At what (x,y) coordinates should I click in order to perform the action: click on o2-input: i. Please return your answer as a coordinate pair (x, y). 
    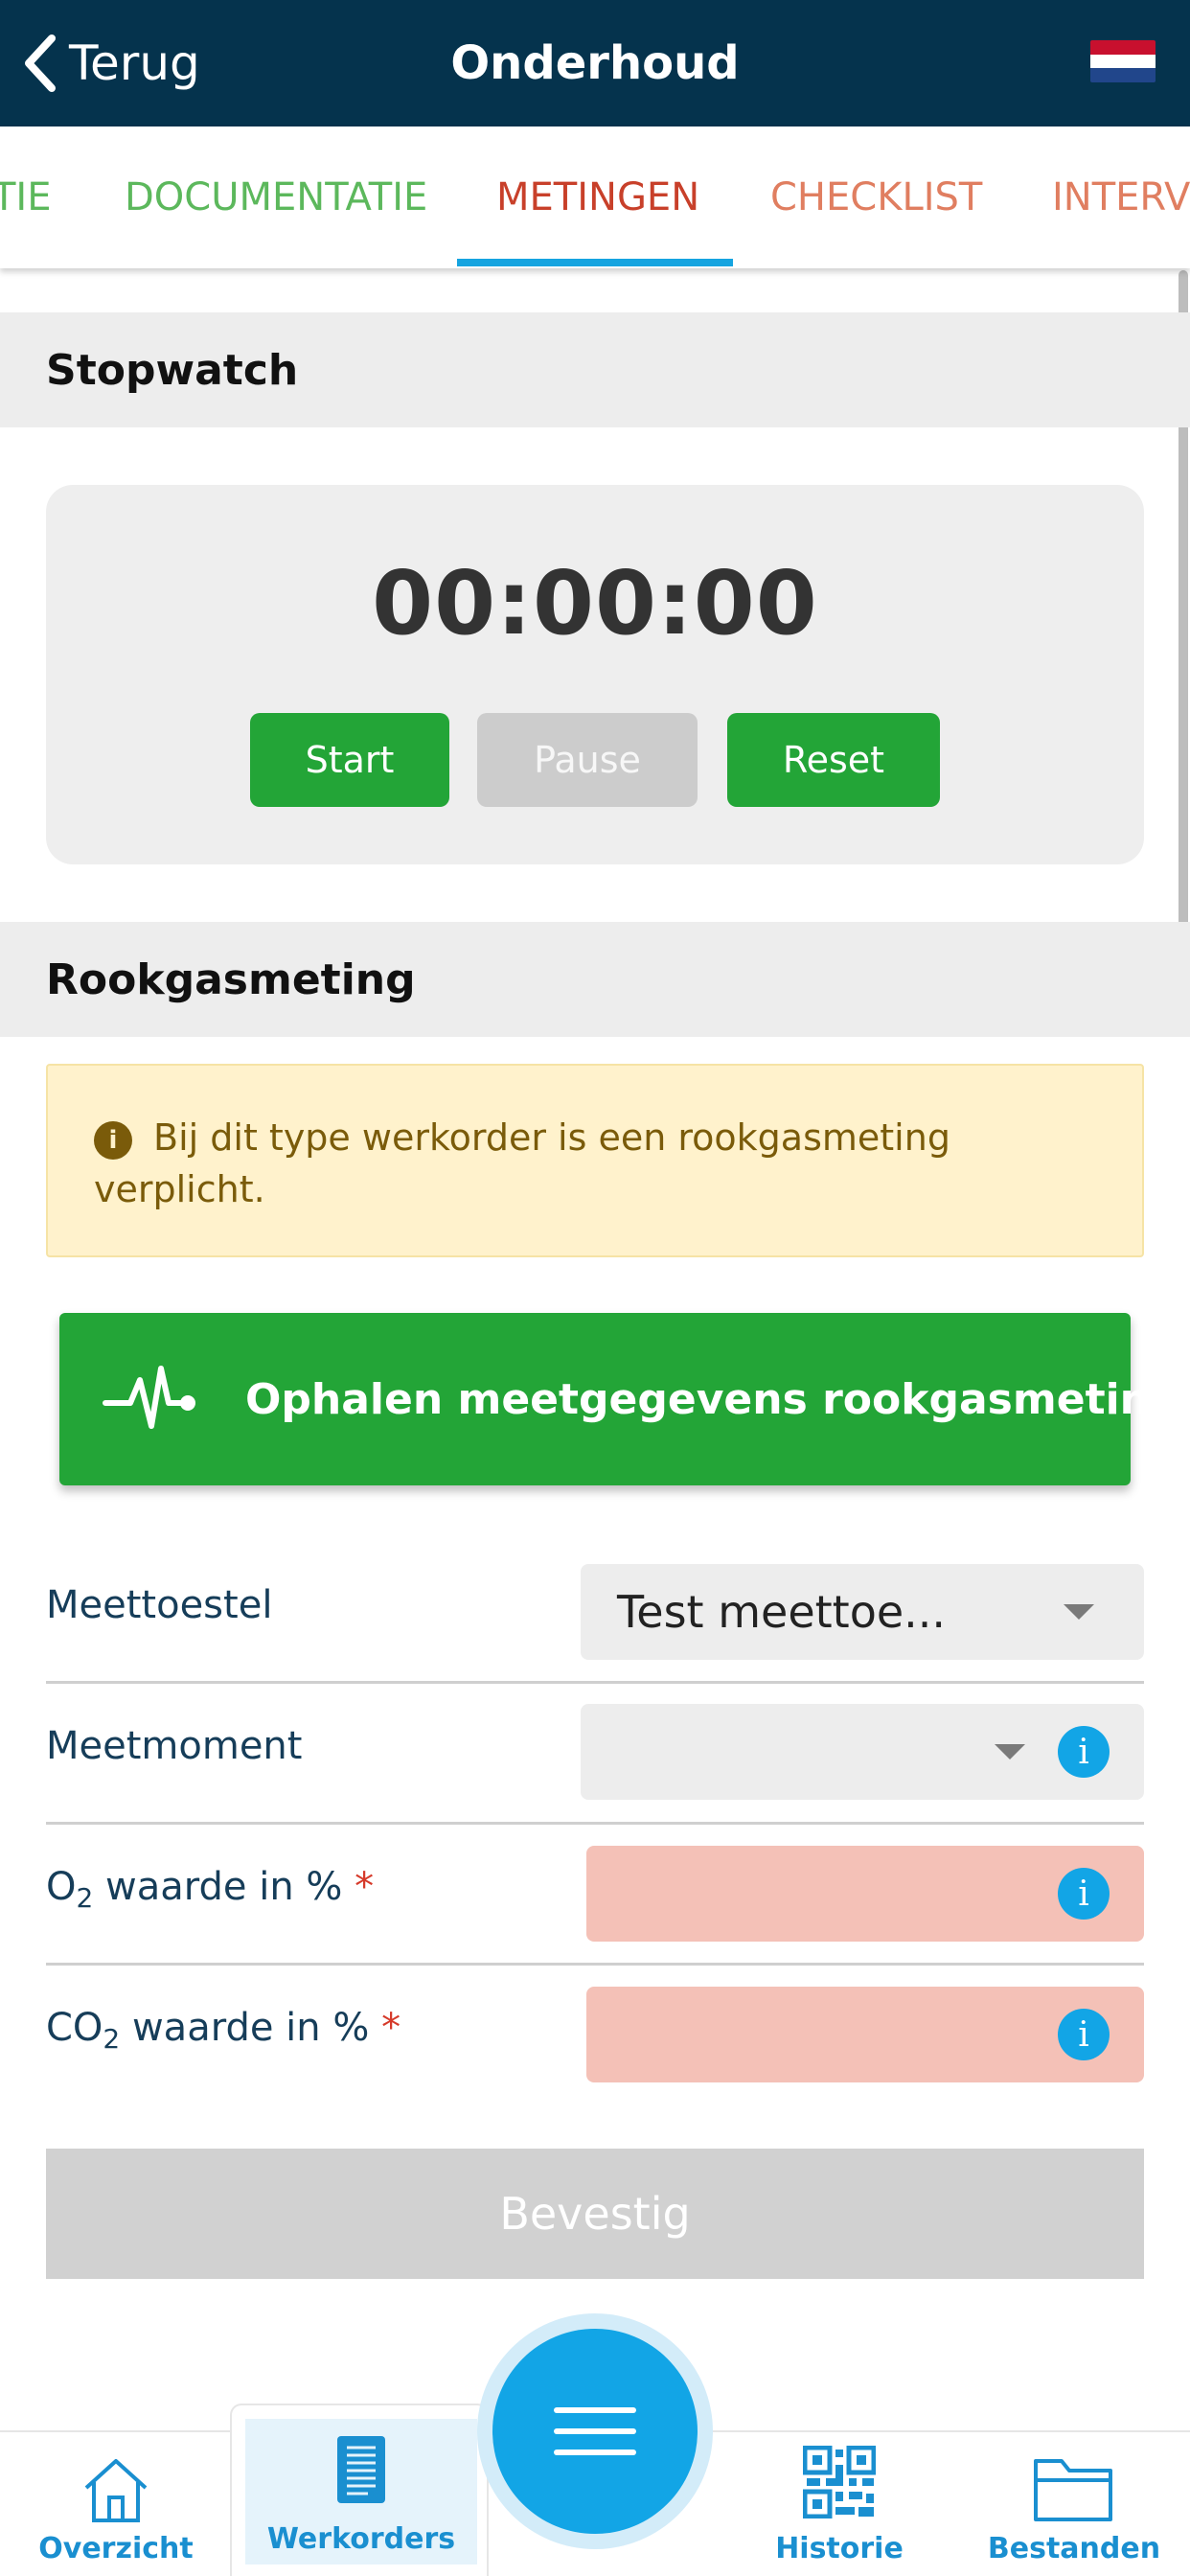
    Looking at the image, I should click on (865, 1894).